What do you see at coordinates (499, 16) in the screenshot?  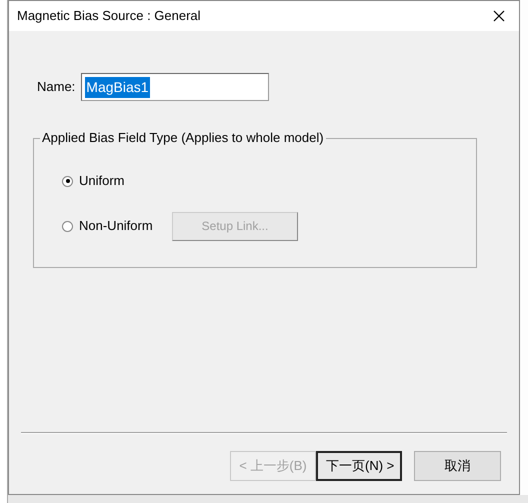 I see `close-icon` at bounding box center [499, 16].